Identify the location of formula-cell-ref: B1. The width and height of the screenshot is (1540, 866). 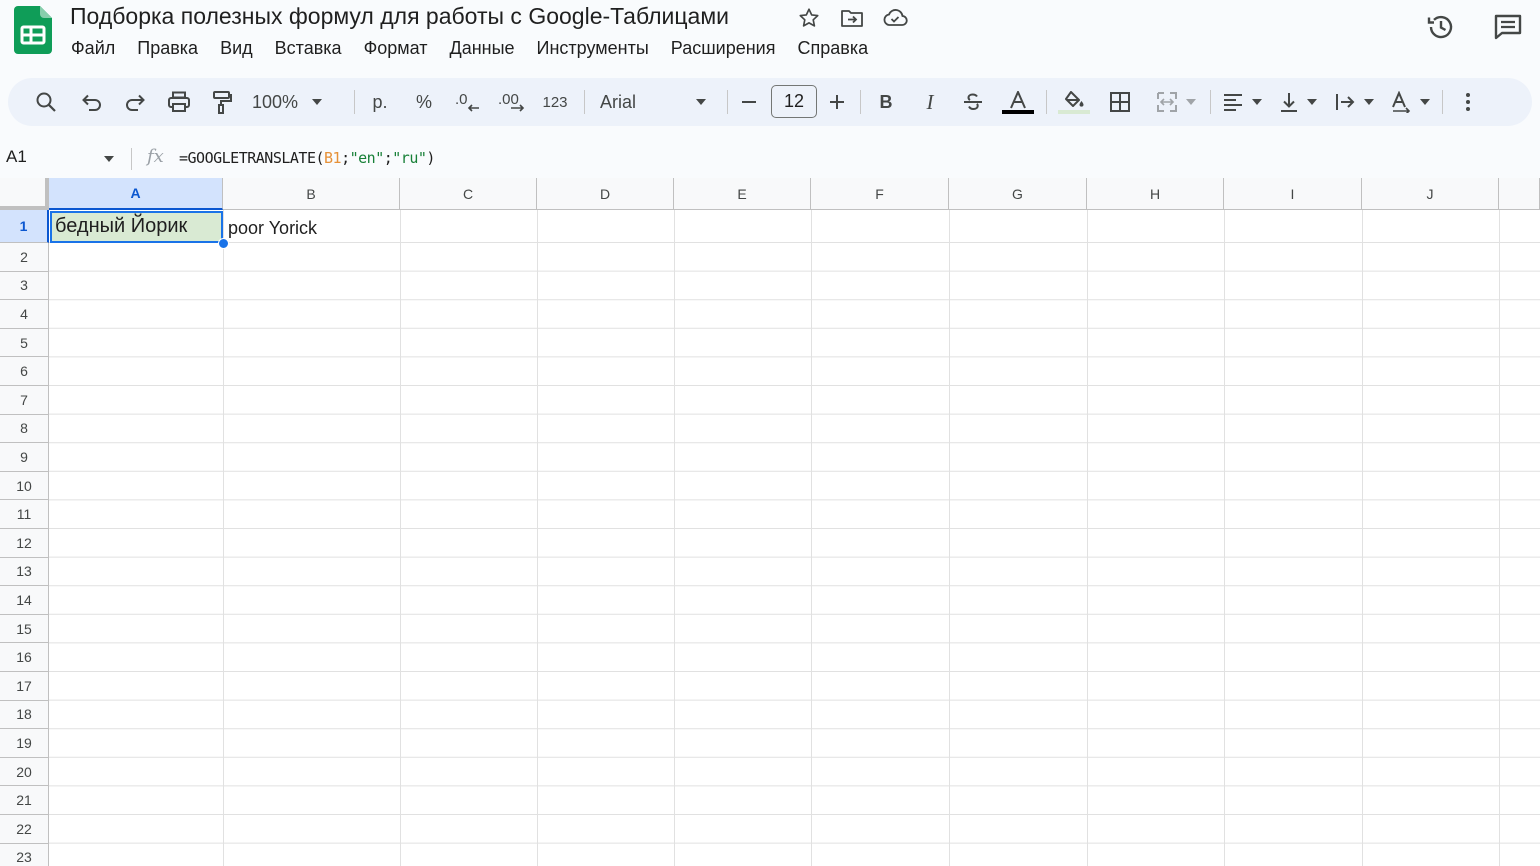
(333, 158).